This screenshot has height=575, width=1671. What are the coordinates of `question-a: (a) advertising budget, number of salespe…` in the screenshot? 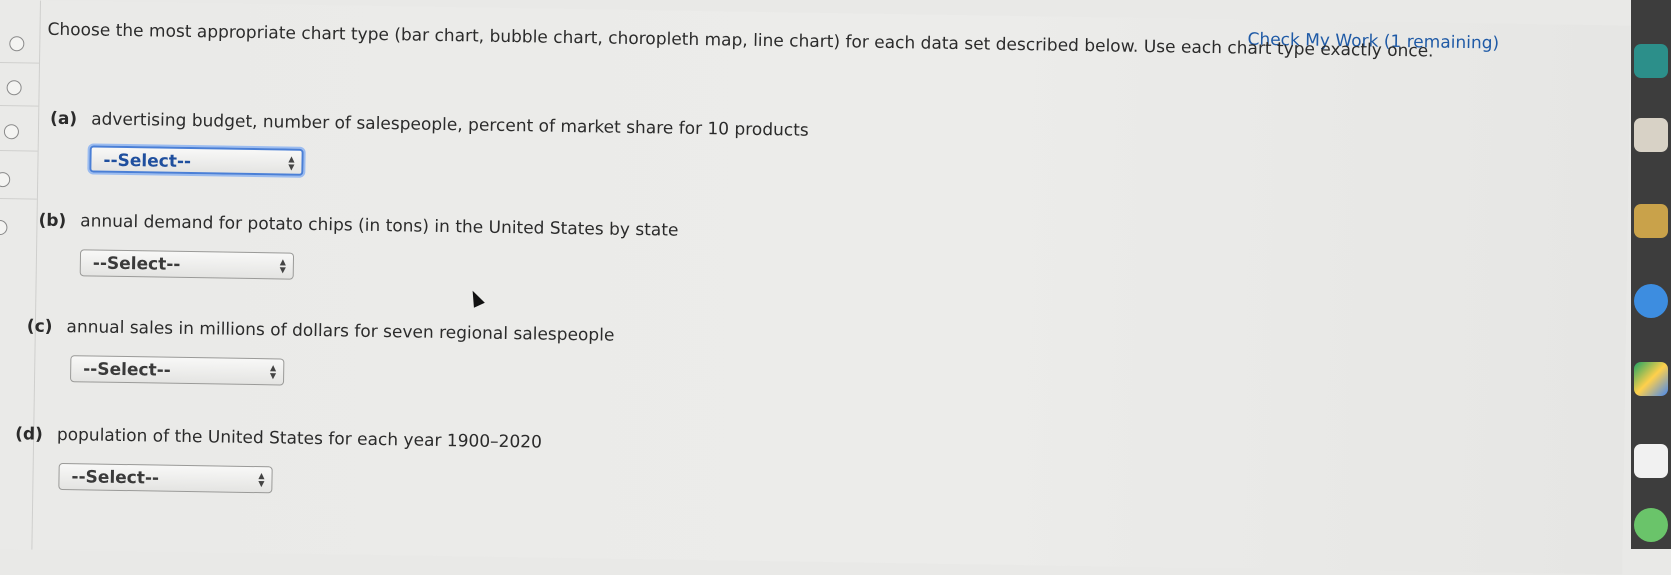 It's located at (429, 125).